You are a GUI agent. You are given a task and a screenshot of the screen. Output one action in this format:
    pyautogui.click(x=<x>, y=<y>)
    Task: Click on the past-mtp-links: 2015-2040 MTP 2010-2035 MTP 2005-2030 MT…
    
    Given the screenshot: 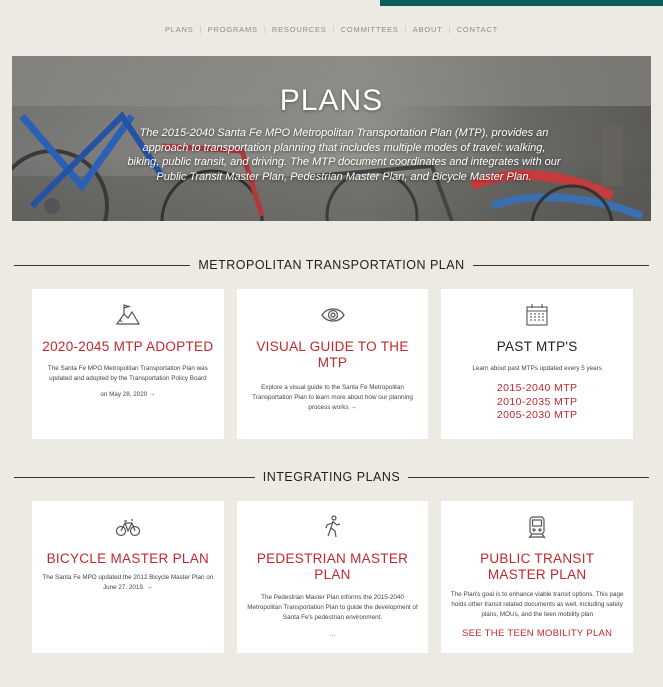 What is the action you would take?
    pyautogui.click(x=537, y=402)
    